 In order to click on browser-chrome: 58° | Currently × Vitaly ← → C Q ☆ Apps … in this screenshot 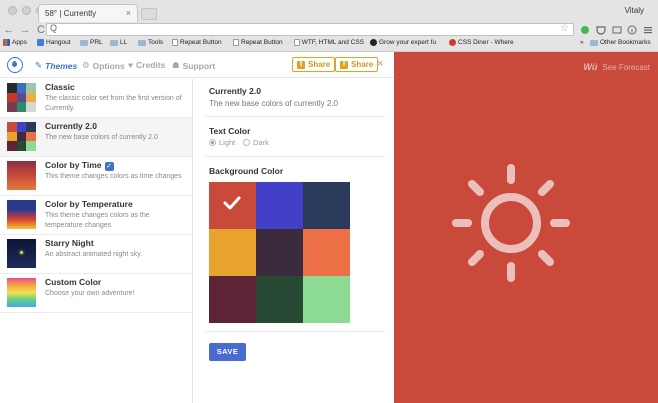, I will do `click(329, 26)`.